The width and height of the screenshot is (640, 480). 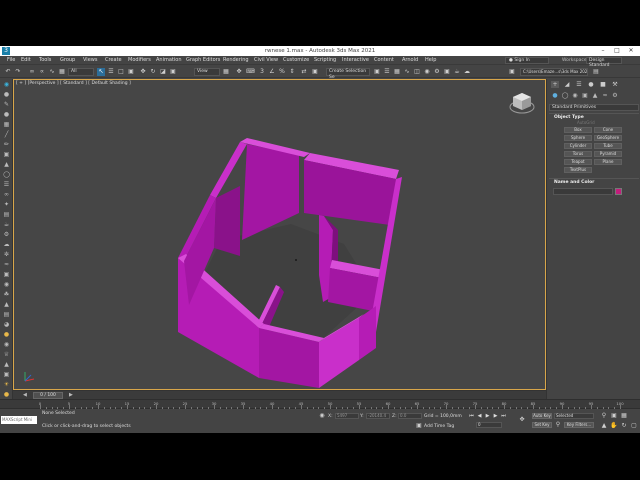 What do you see at coordinates (591, 84) in the screenshot?
I see `motion-tab-icon: ●` at bounding box center [591, 84].